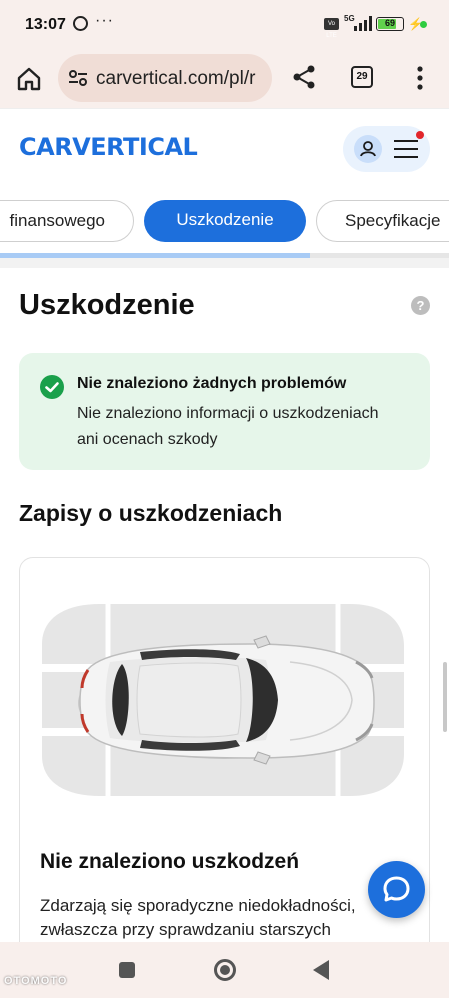 The image size is (449, 998). Describe the element at coordinates (76, 634) in the screenshot. I see `zone-front-left` at that location.